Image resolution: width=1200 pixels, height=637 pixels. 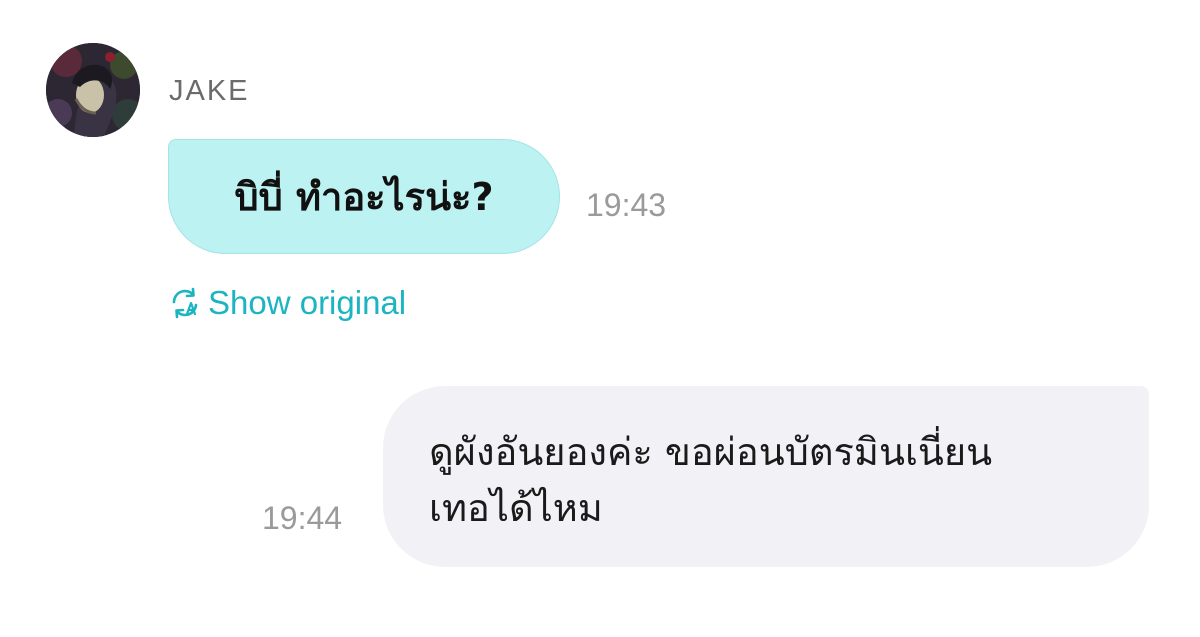 I want to click on show-original-label: Show original, so click(x=307, y=302).